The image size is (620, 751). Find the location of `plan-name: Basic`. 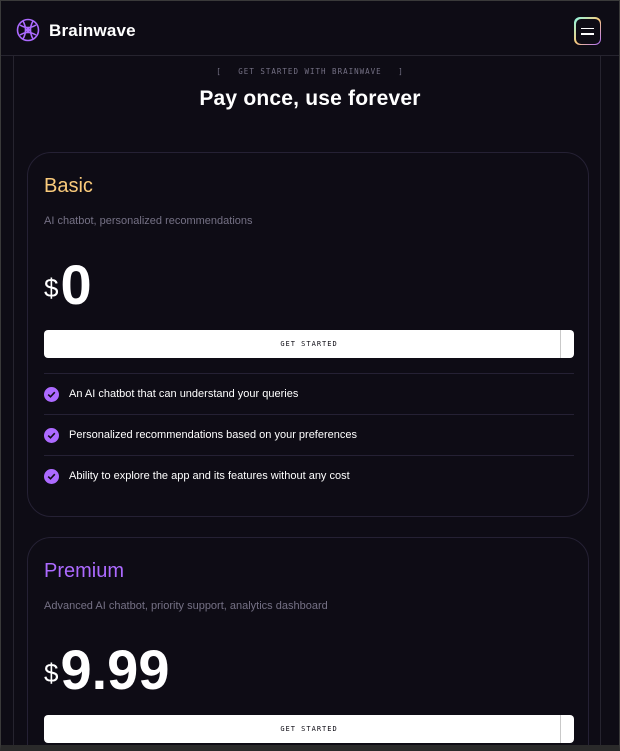

plan-name: Basic is located at coordinates (68, 186).